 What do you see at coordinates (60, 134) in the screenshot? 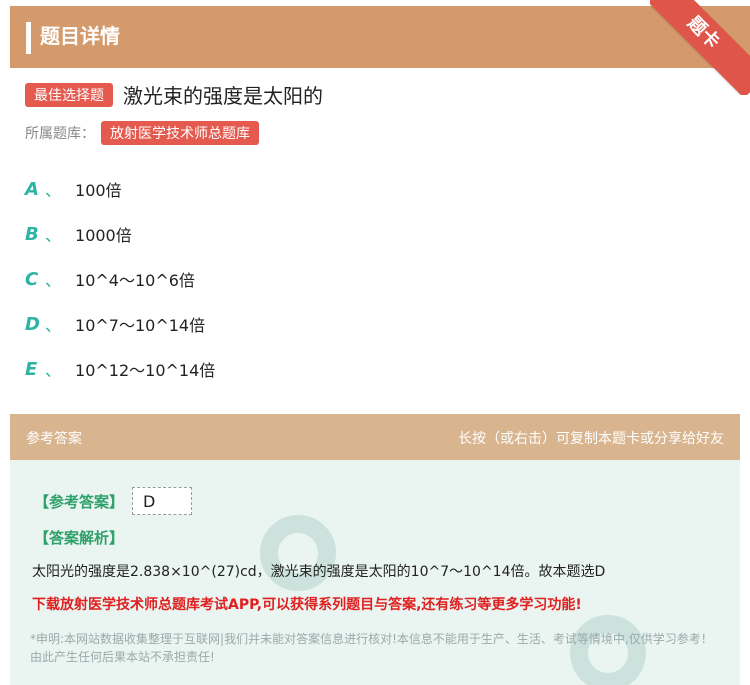
I see `bank-label: 所属题库：` at bounding box center [60, 134].